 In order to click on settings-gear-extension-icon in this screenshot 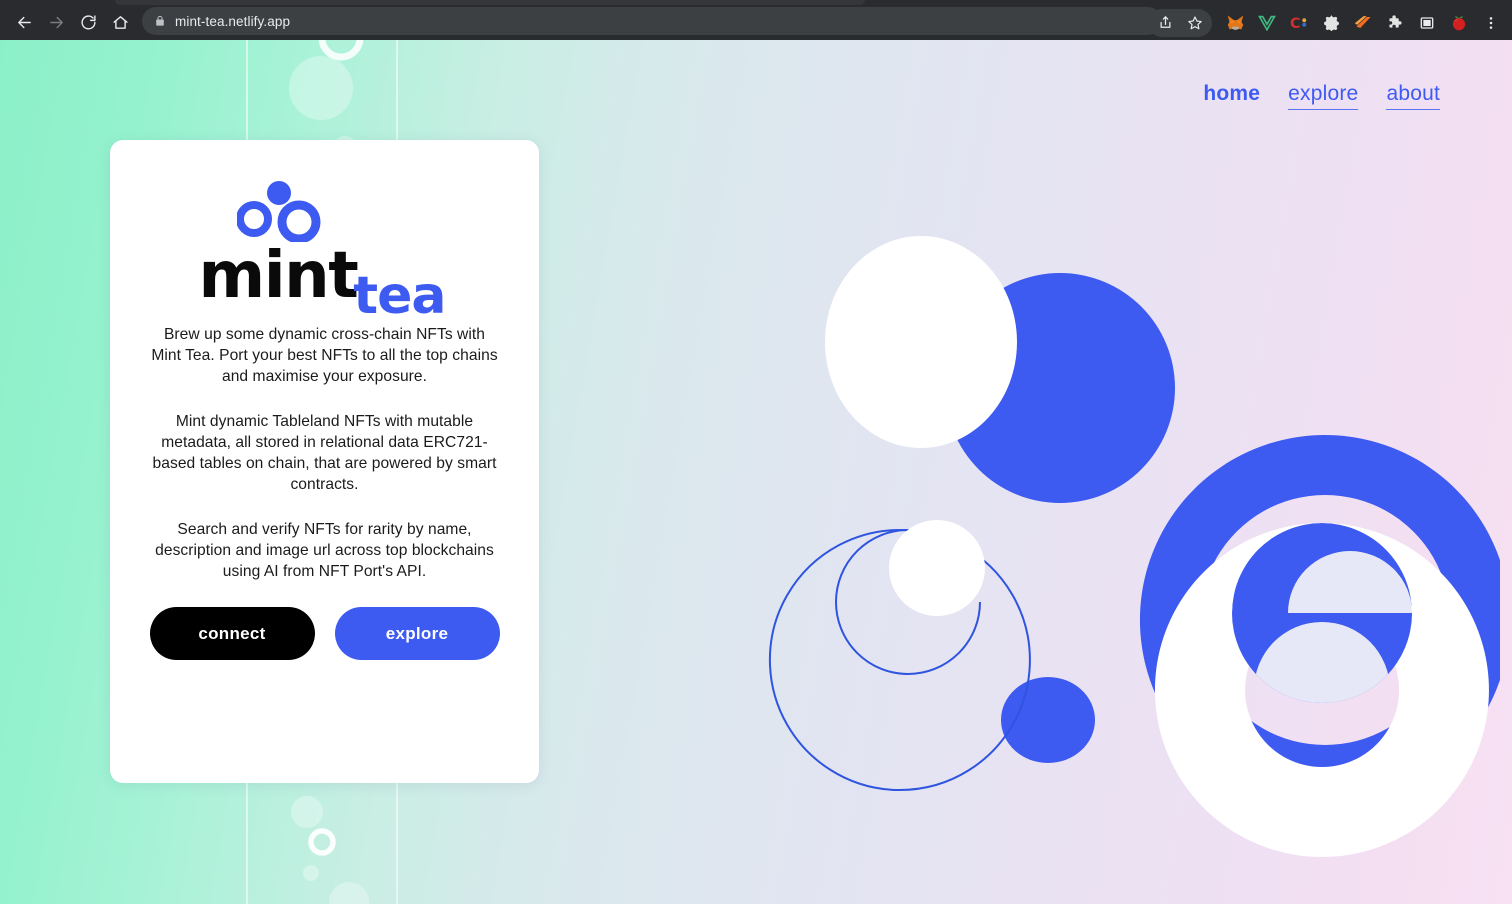, I will do `click(1331, 23)`.